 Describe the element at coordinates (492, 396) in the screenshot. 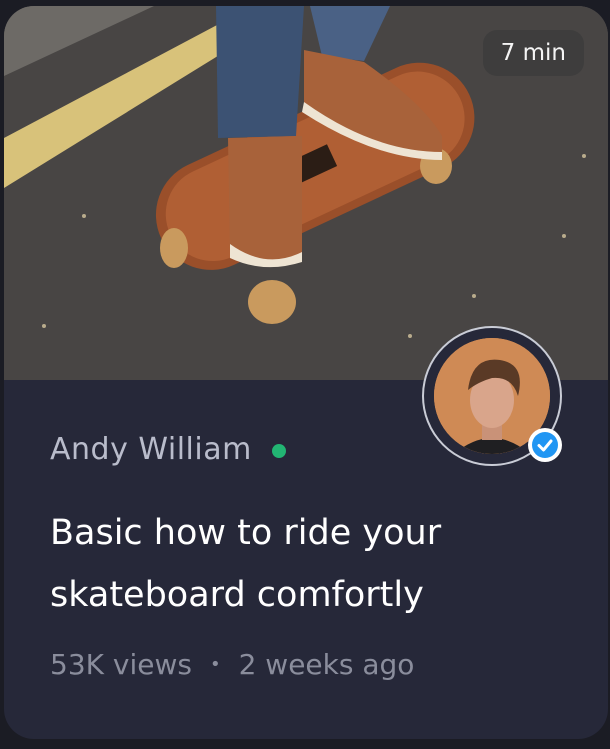

I see `author-avatar` at that location.